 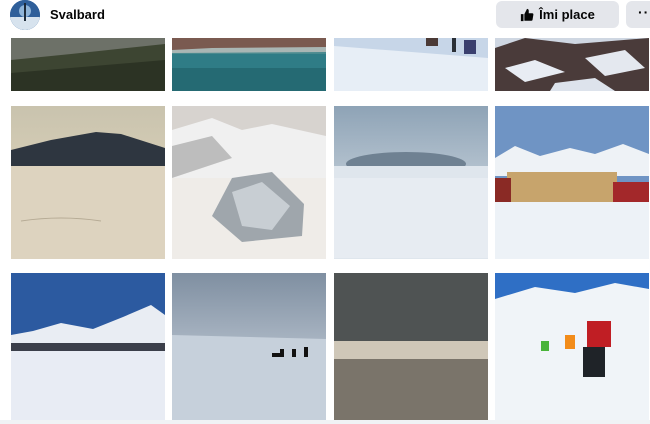 What do you see at coordinates (249, 347) in the screenshot?
I see `photo-dog-sled-team` at bounding box center [249, 347].